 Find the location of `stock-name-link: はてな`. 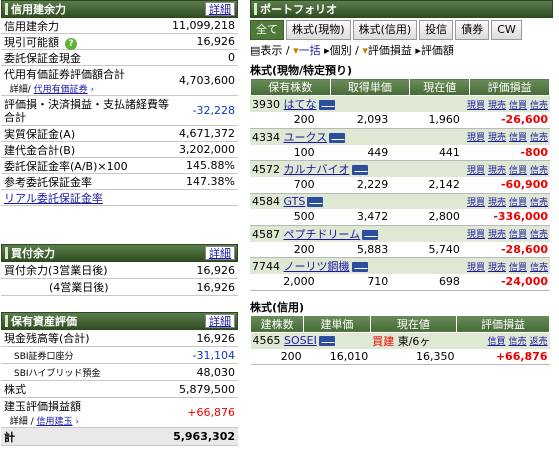

stock-name-link: はてな is located at coordinates (300, 104).